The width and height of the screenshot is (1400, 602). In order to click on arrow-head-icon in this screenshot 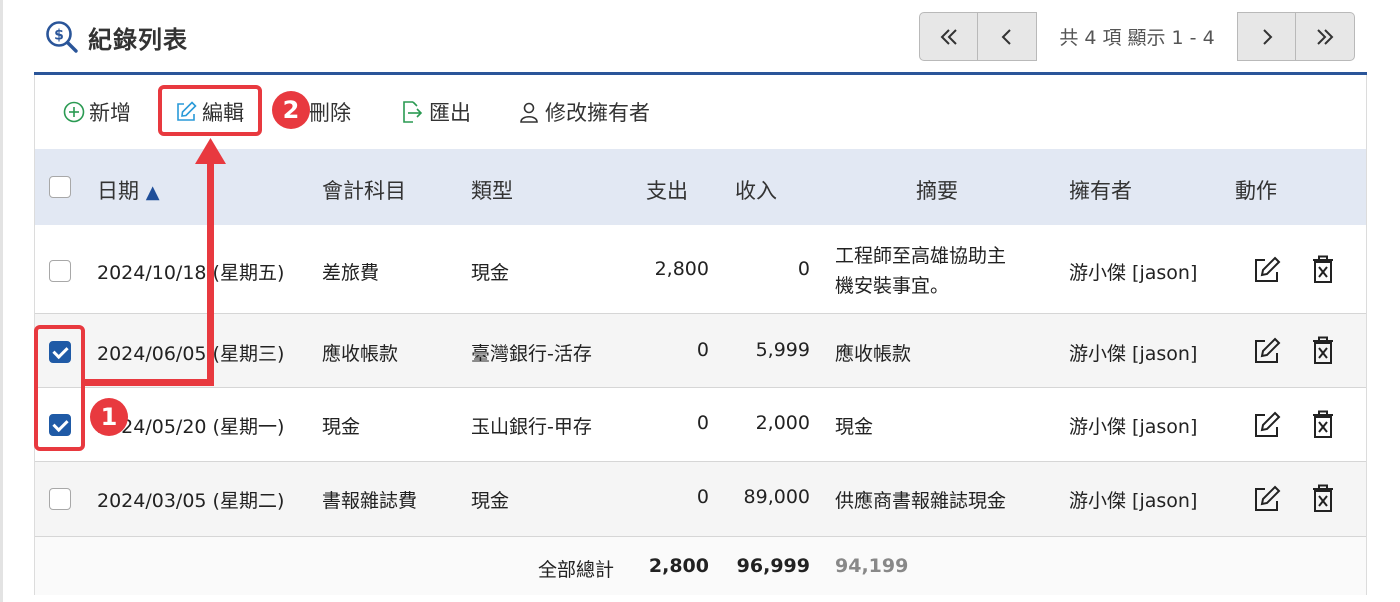, I will do `click(210, 151)`.